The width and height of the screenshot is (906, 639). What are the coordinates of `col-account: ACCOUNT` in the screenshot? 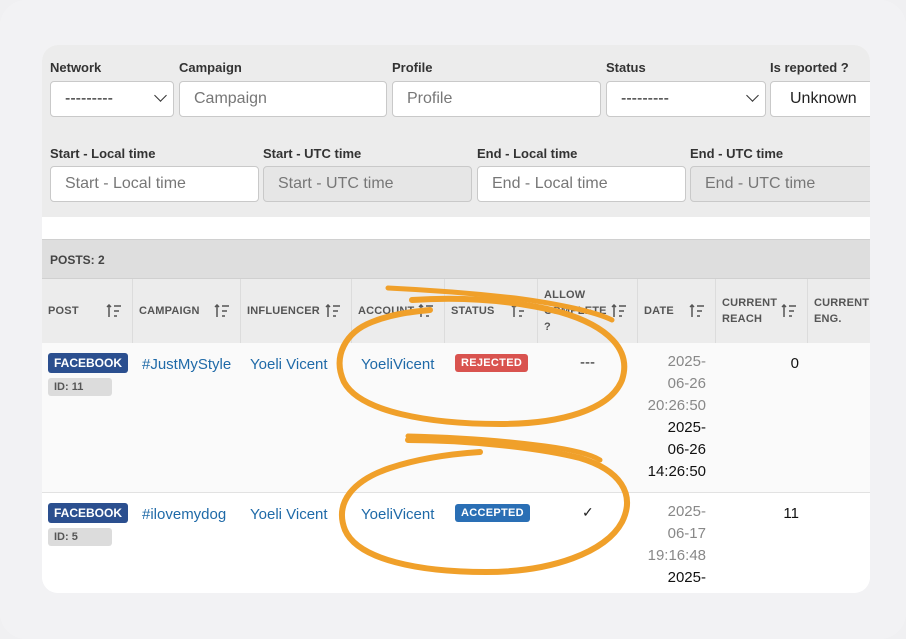 It's located at (398, 311).